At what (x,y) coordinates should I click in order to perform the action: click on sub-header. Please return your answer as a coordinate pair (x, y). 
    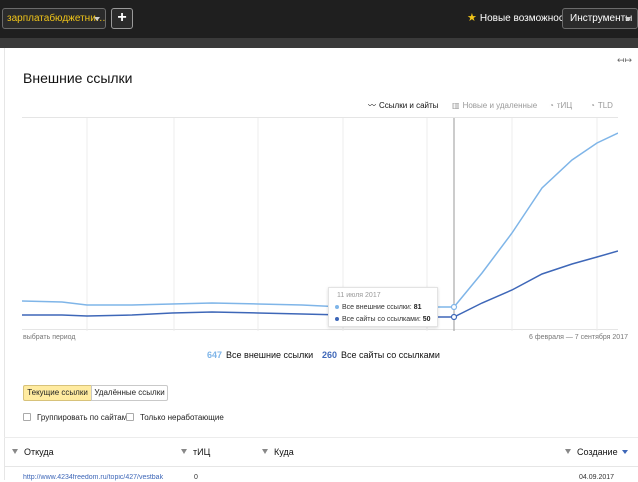
    Looking at the image, I should click on (319, 43).